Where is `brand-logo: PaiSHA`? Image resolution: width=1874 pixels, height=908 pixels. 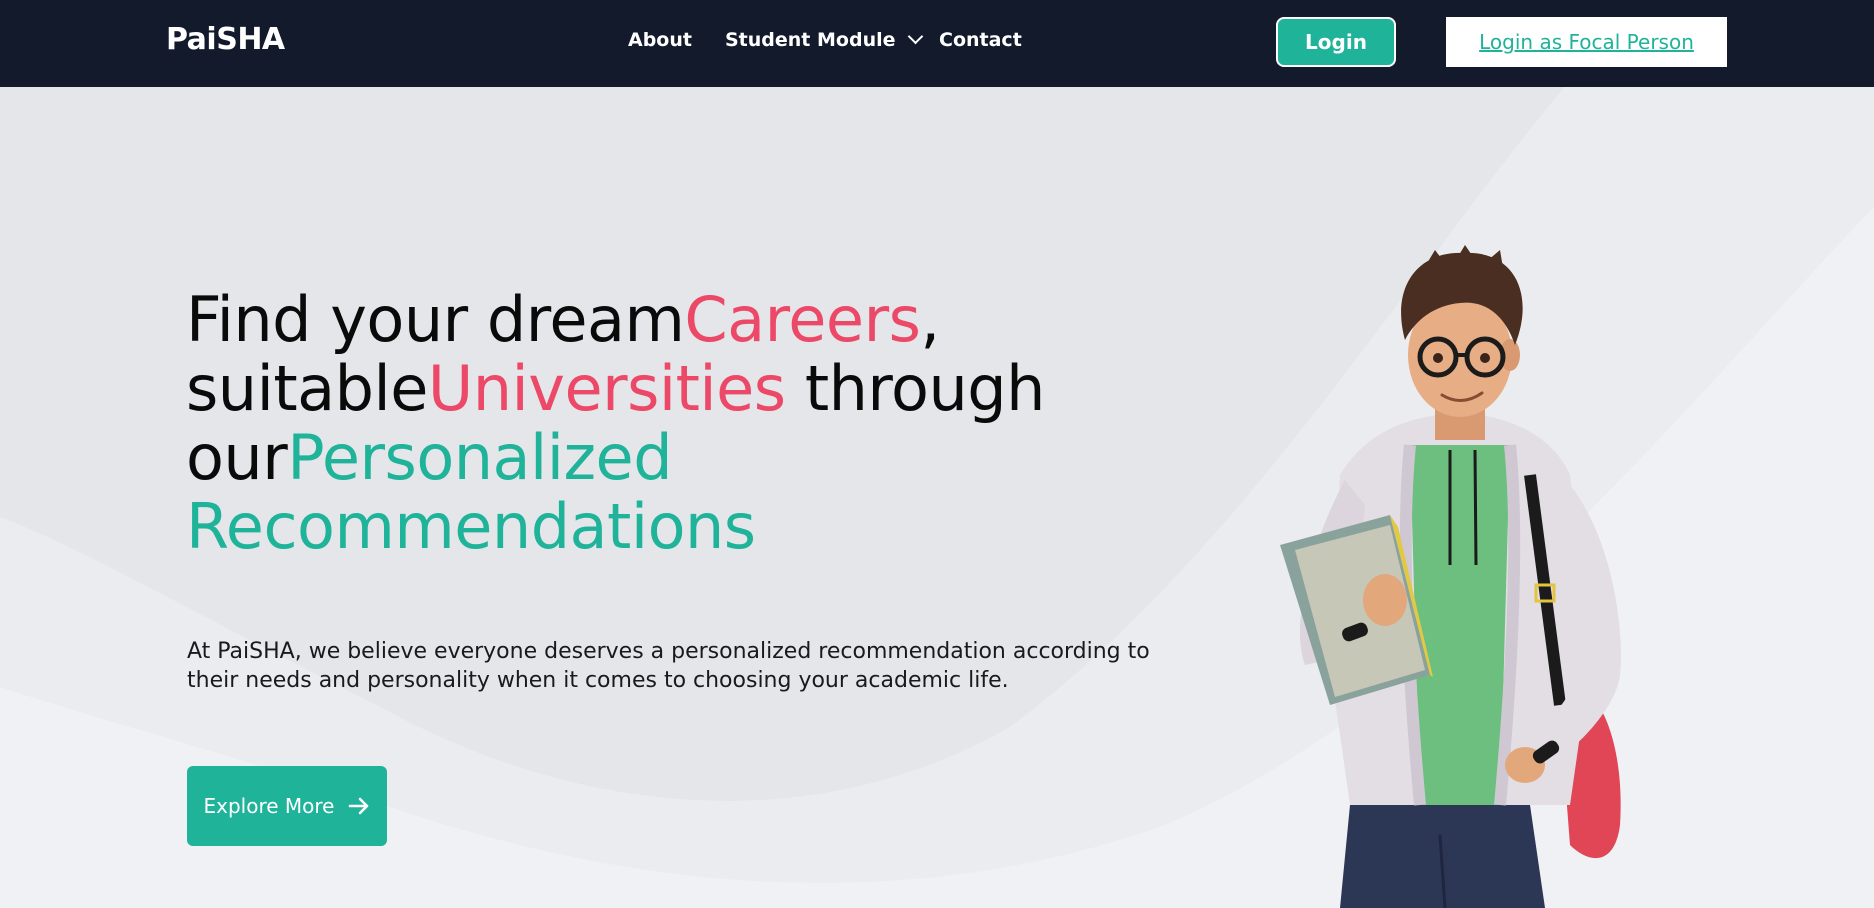
brand-logo: PaiSHA is located at coordinates (225, 39).